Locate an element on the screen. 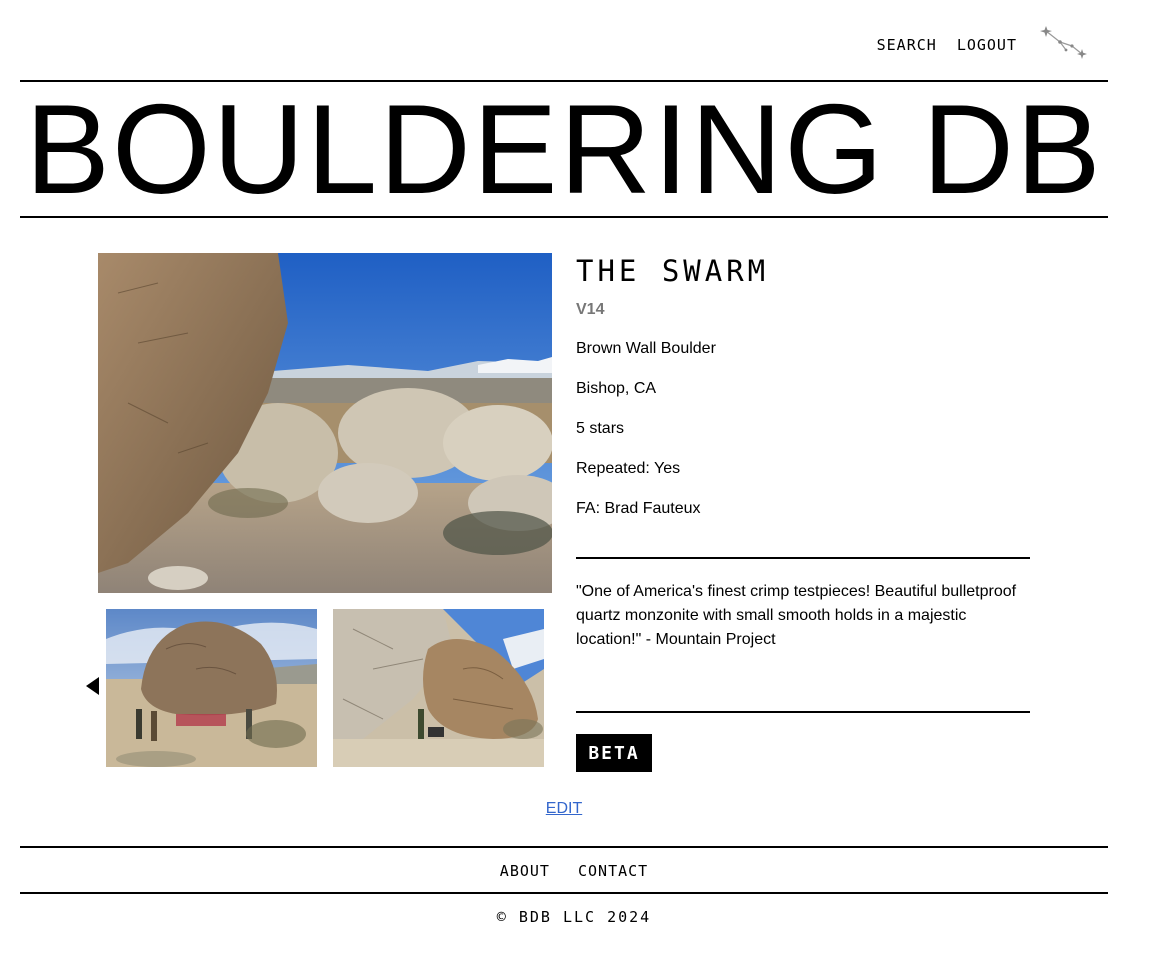 The width and height of the screenshot is (1173, 962). main-photo is located at coordinates (325, 423).